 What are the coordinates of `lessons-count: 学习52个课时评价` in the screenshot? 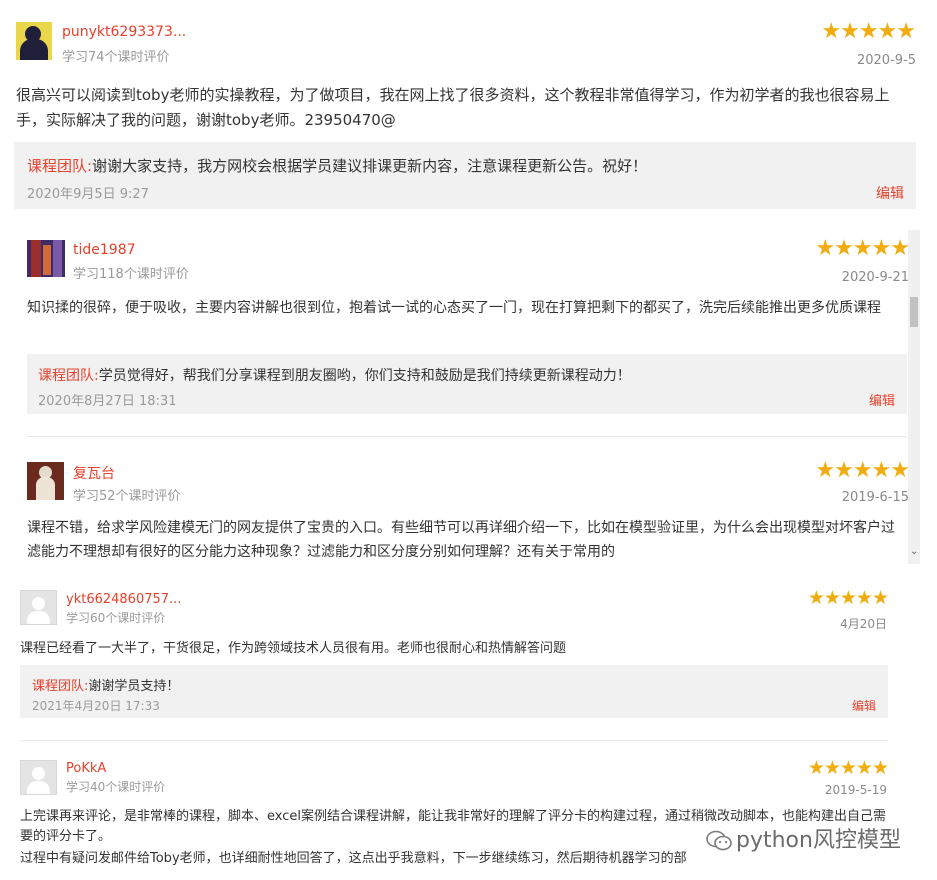 It's located at (127, 496).